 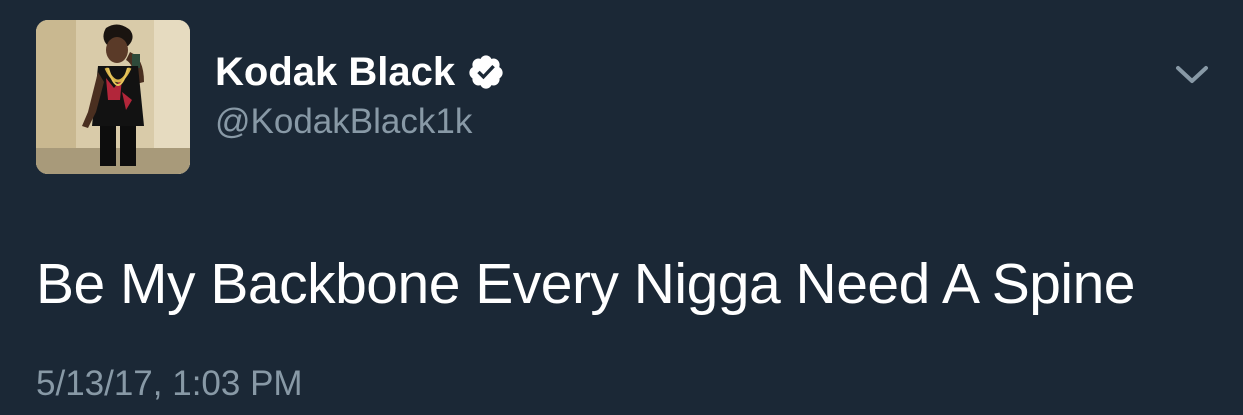 I want to click on tweet-timestamp: 5/13/17, 1:03 PM, so click(x=169, y=384).